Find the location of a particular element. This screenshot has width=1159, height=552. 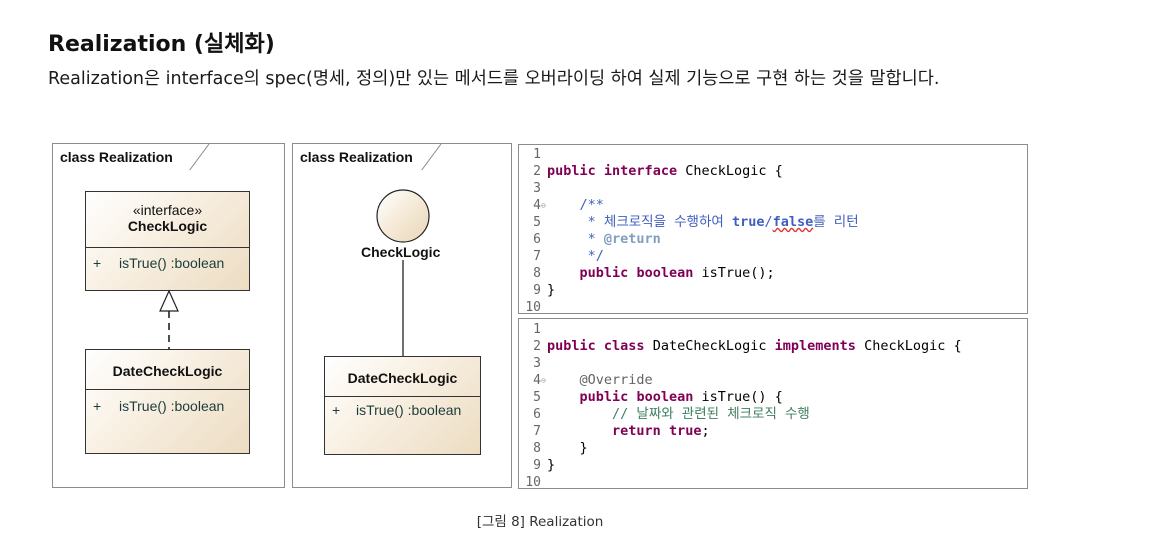

impl-class-box-left: DateCheckLogic + isTrue() :boolean is located at coordinates (167, 401).